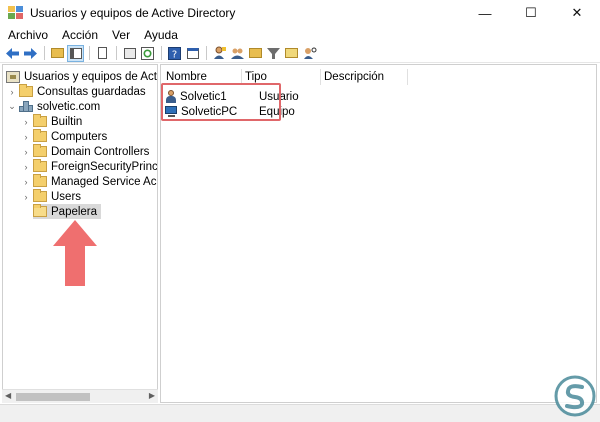 The width and height of the screenshot is (600, 422). I want to click on menu-ayuda: Ayuda, so click(161, 35).